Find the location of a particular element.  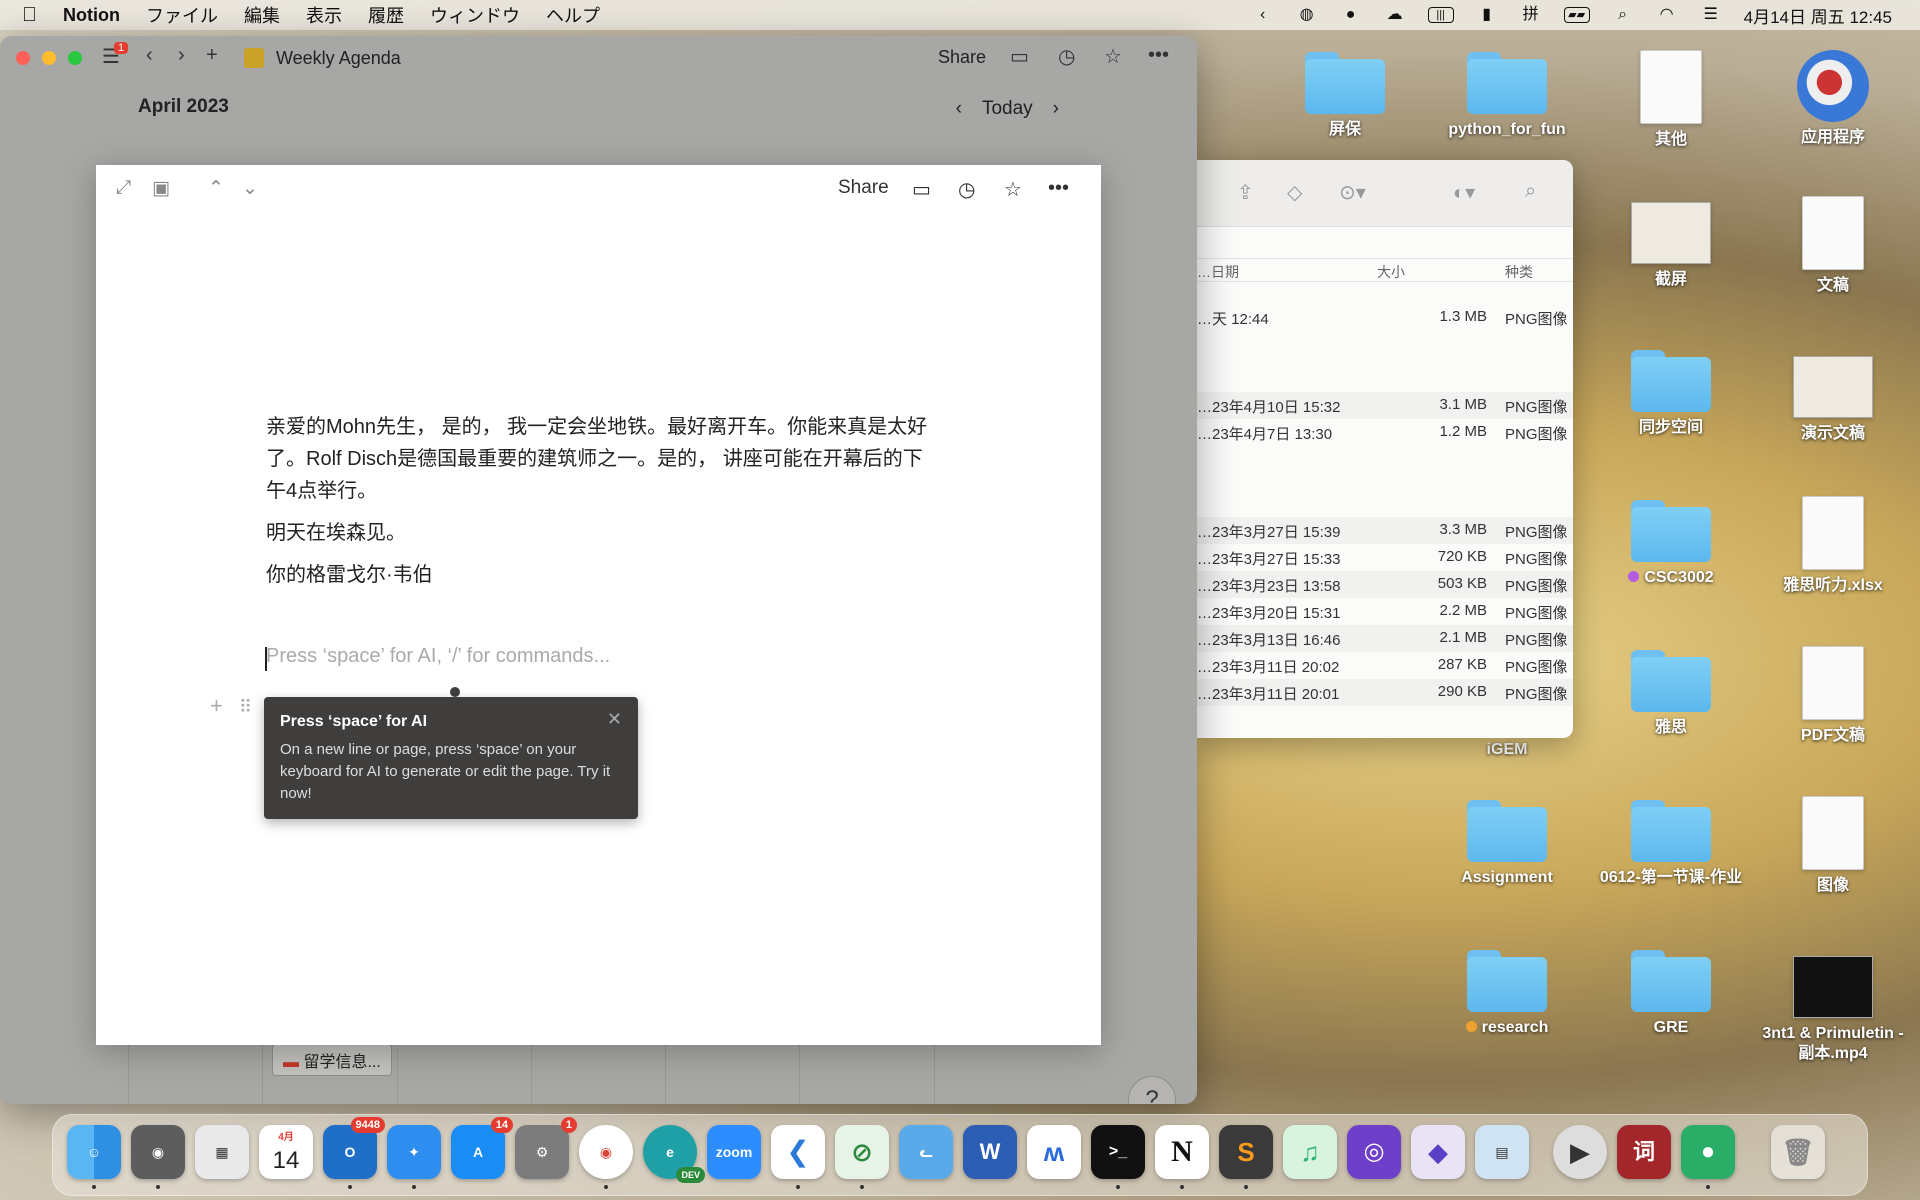

group-icon: ◐▾ is located at coordinates (1464, 192).